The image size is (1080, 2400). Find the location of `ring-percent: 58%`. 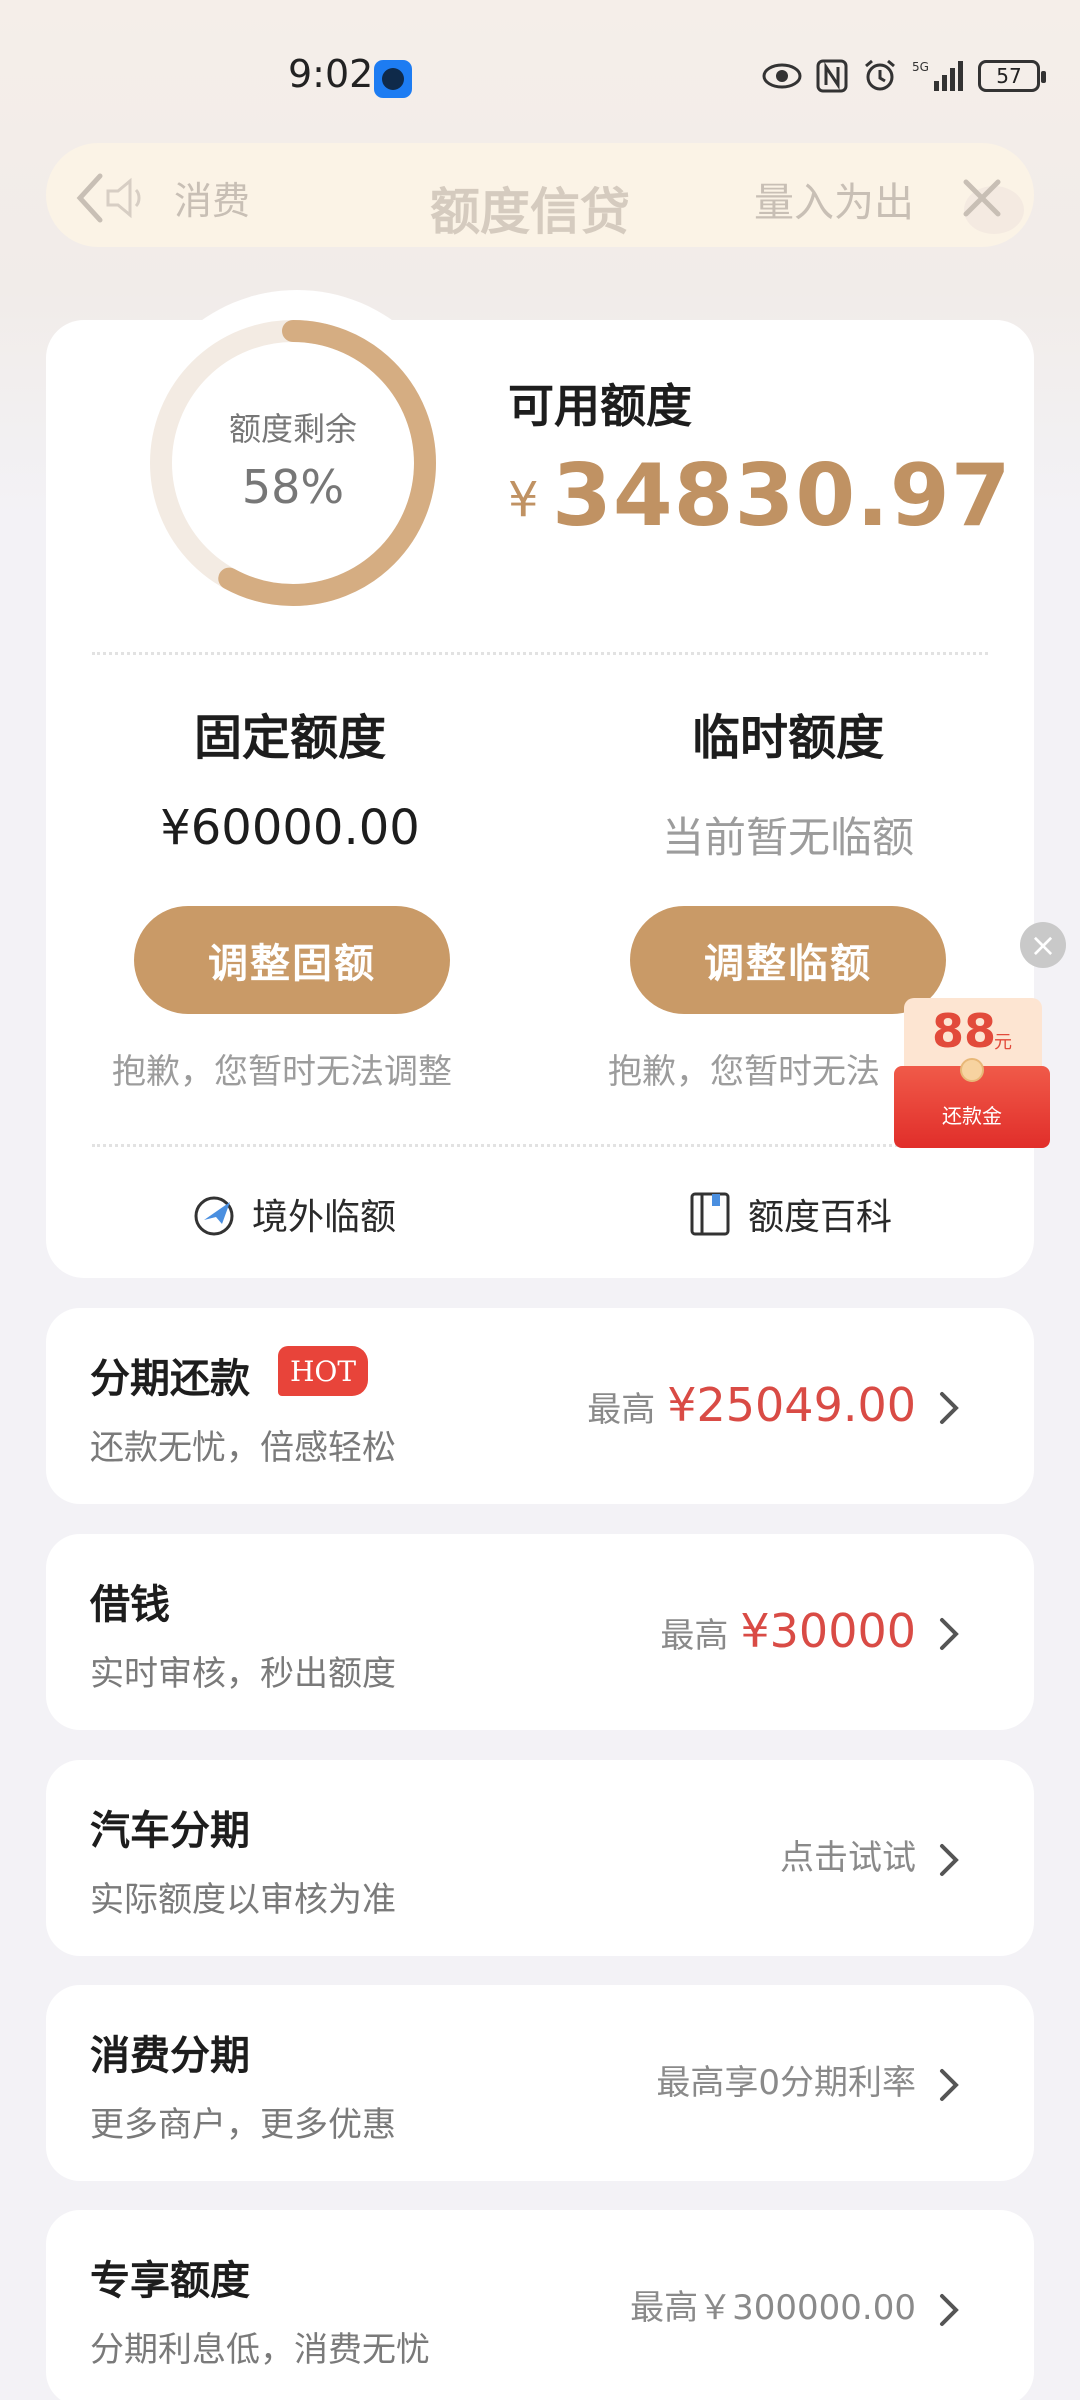

ring-percent: 58% is located at coordinates (293, 487).